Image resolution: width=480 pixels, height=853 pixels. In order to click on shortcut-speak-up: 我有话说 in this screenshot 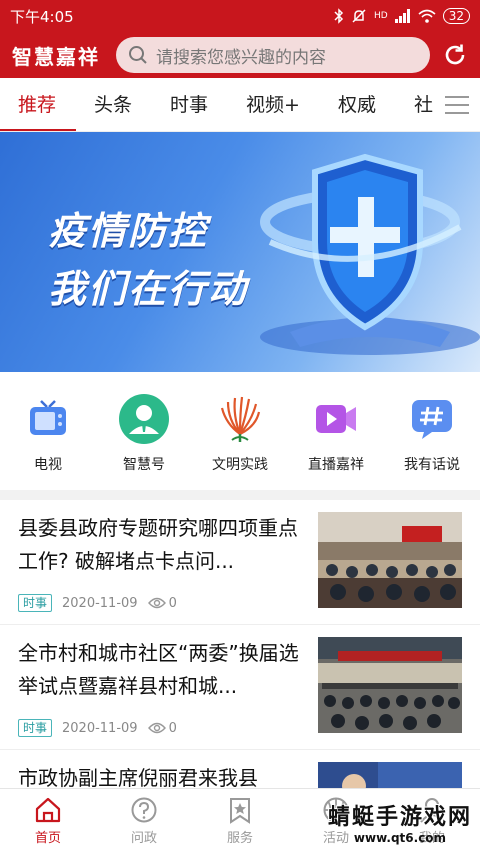, I will do `click(432, 434)`.